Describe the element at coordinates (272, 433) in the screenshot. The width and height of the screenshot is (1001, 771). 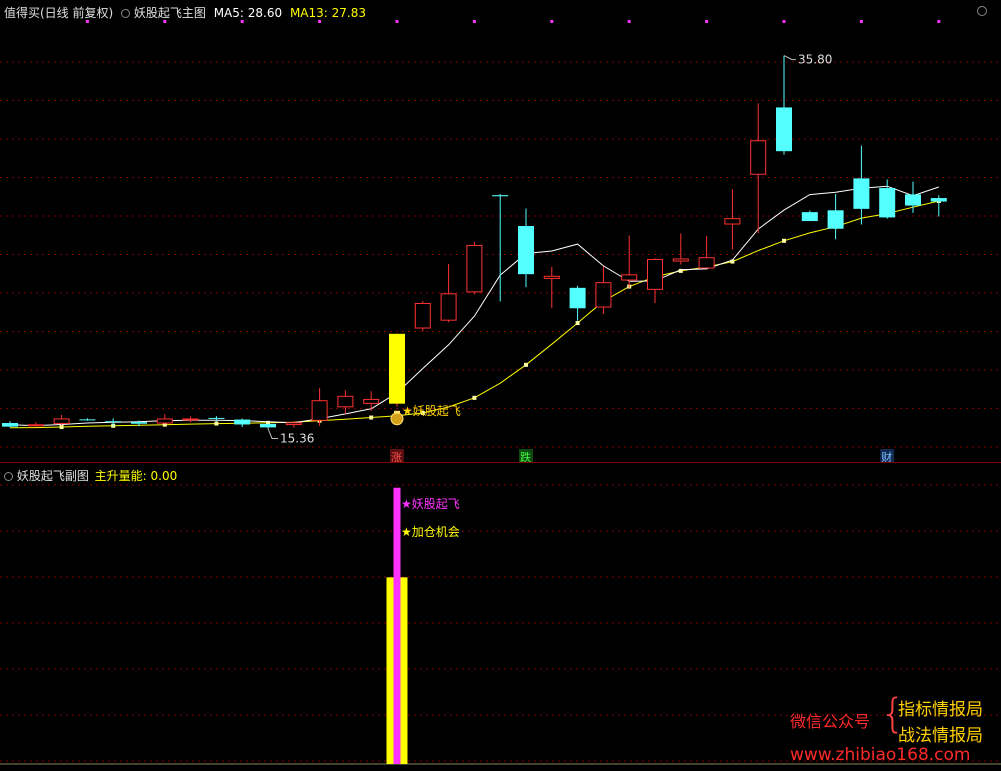
I see `low-marker-line` at that location.